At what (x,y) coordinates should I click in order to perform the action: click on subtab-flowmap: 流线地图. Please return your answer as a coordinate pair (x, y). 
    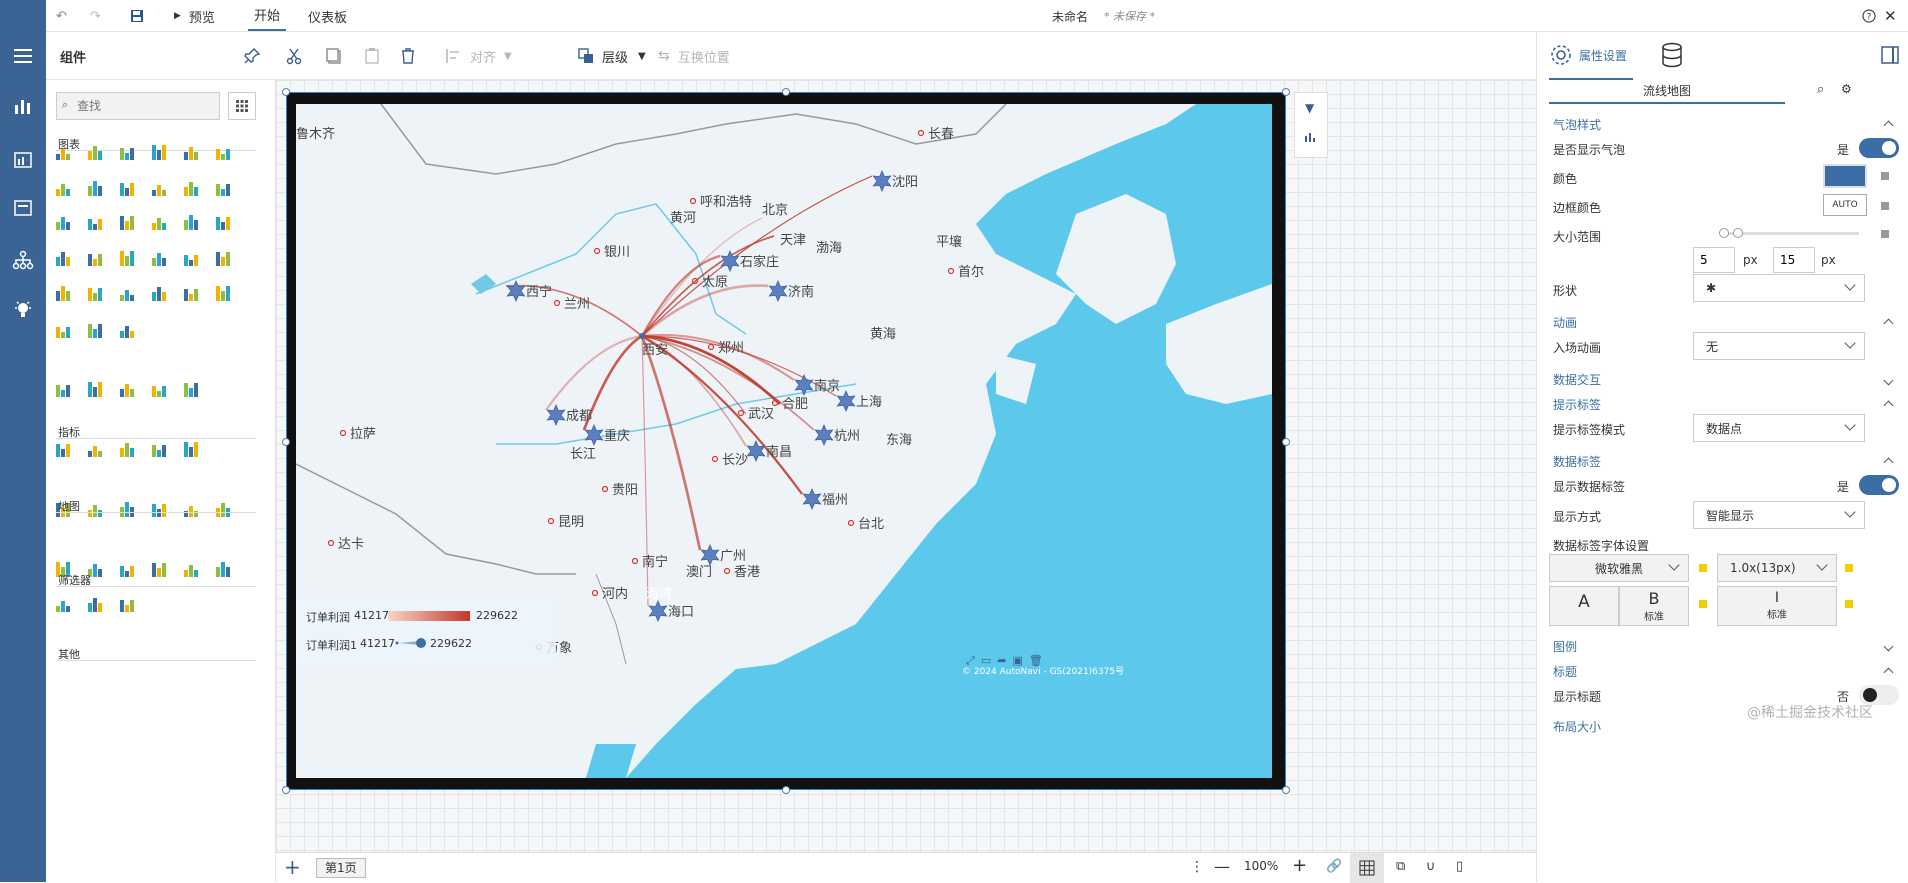
    Looking at the image, I should click on (1667, 91).